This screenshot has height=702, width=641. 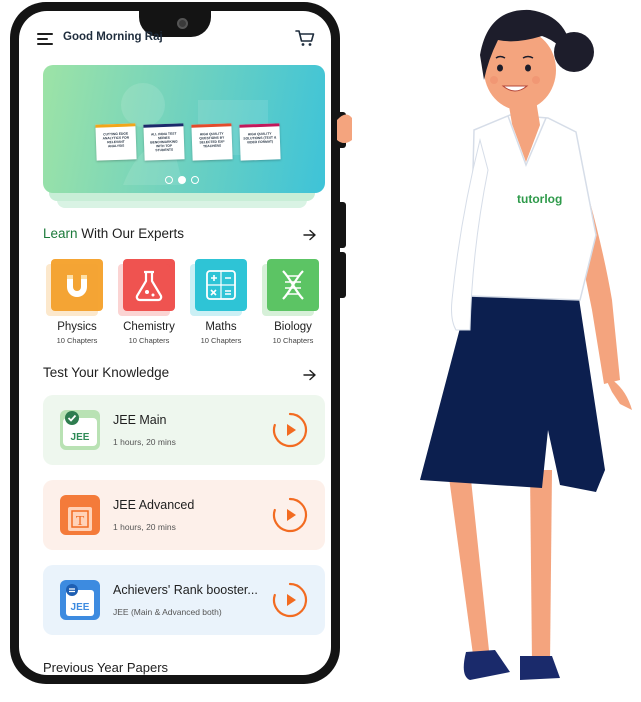 I want to click on test-title: JEE Main, so click(x=140, y=420).